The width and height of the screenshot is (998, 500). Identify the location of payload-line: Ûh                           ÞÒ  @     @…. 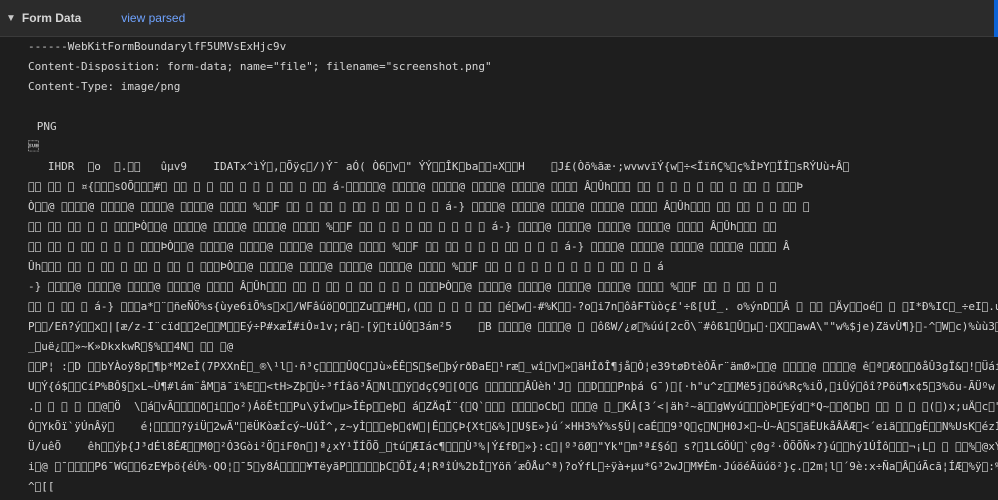
(346, 266).